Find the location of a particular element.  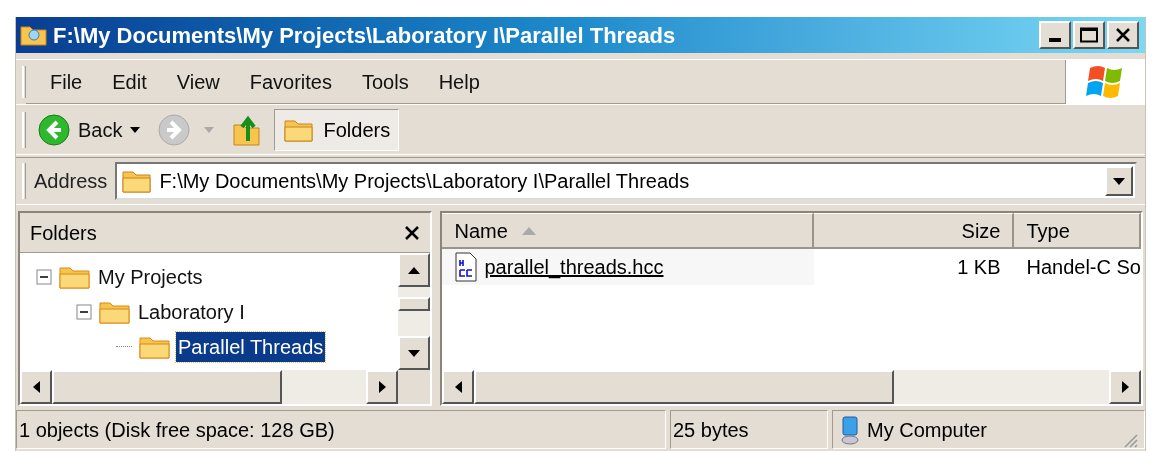

address-label: Address is located at coordinates (71, 181).